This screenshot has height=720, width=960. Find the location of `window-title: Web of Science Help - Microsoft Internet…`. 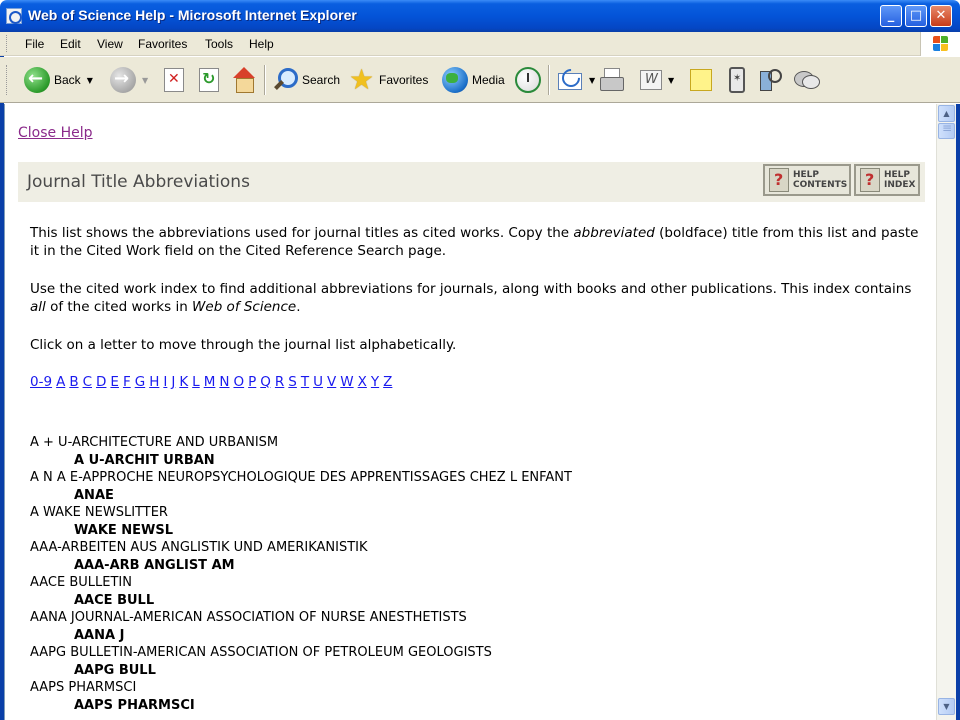

window-title: Web of Science Help - Microsoft Internet… is located at coordinates (192, 15).